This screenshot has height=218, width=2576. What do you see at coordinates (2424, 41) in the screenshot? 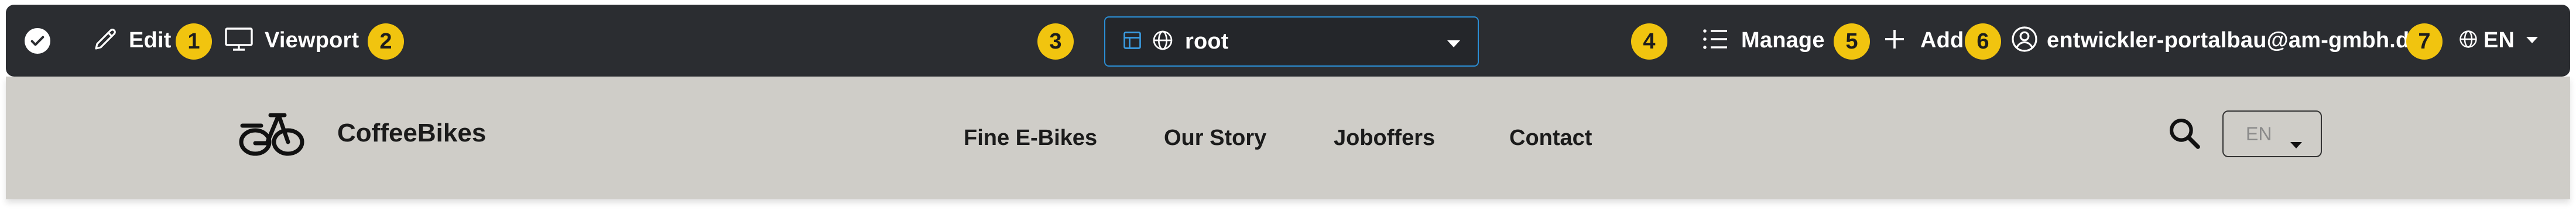
I see `badge-7: 7` at bounding box center [2424, 41].